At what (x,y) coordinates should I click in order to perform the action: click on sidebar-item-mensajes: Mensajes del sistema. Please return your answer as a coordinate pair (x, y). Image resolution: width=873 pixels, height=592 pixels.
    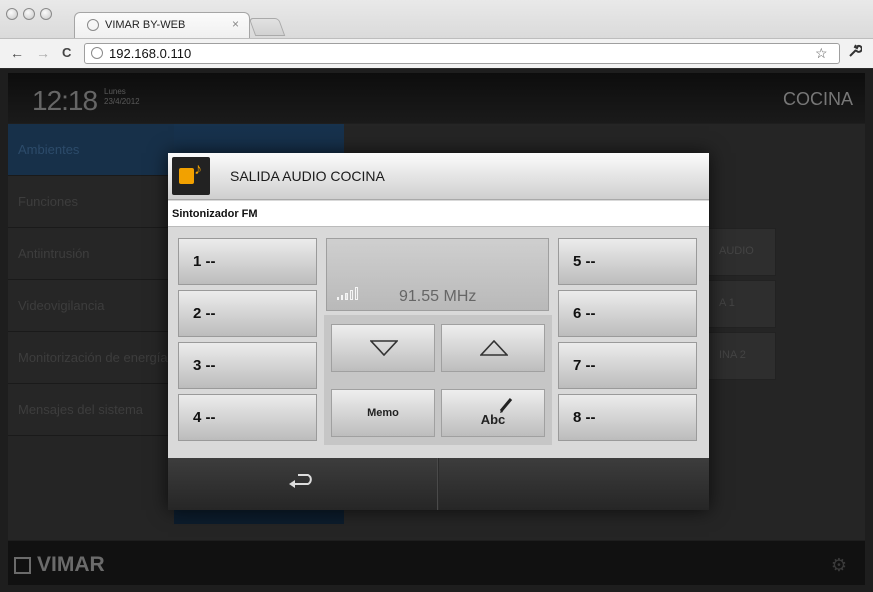
    Looking at the image, I should click on (91, 410).